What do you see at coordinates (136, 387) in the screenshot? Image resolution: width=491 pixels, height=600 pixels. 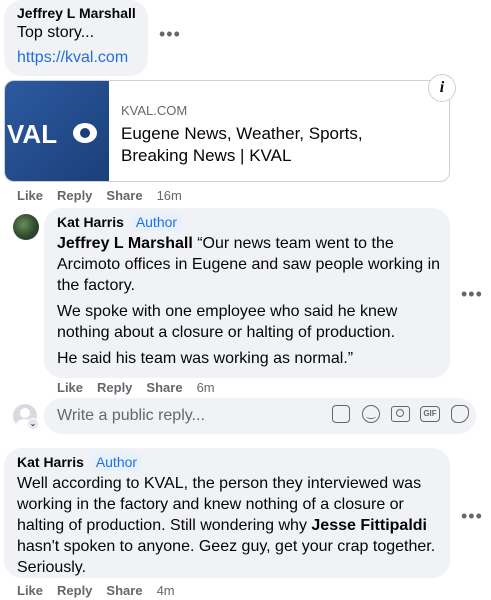 I see `reply-actions: Like Reply Share 6m` at bounding box center [136, 387].